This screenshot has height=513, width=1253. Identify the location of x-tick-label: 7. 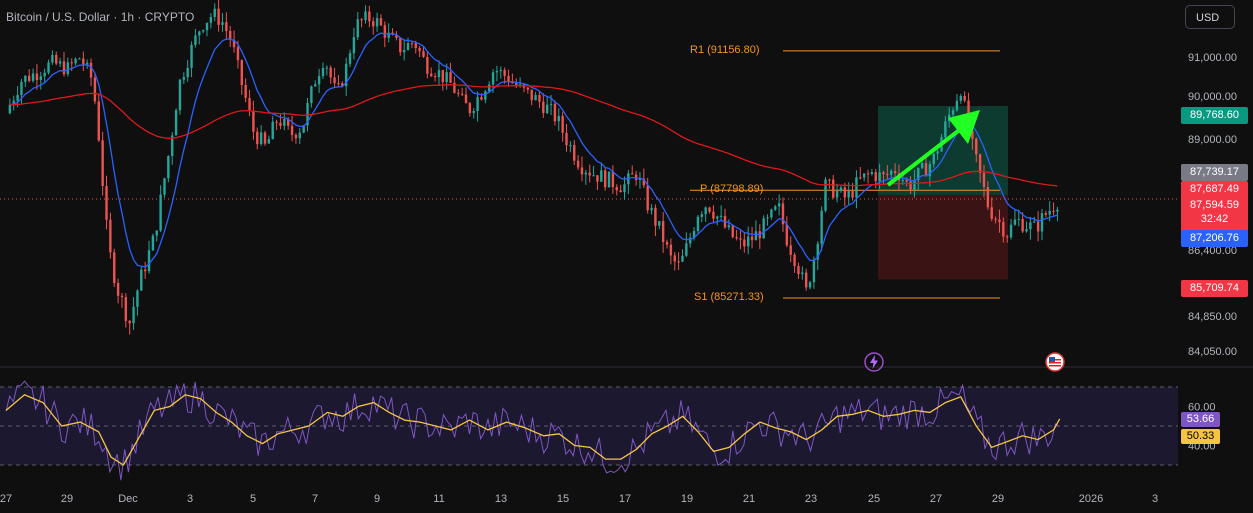
(315, 499).